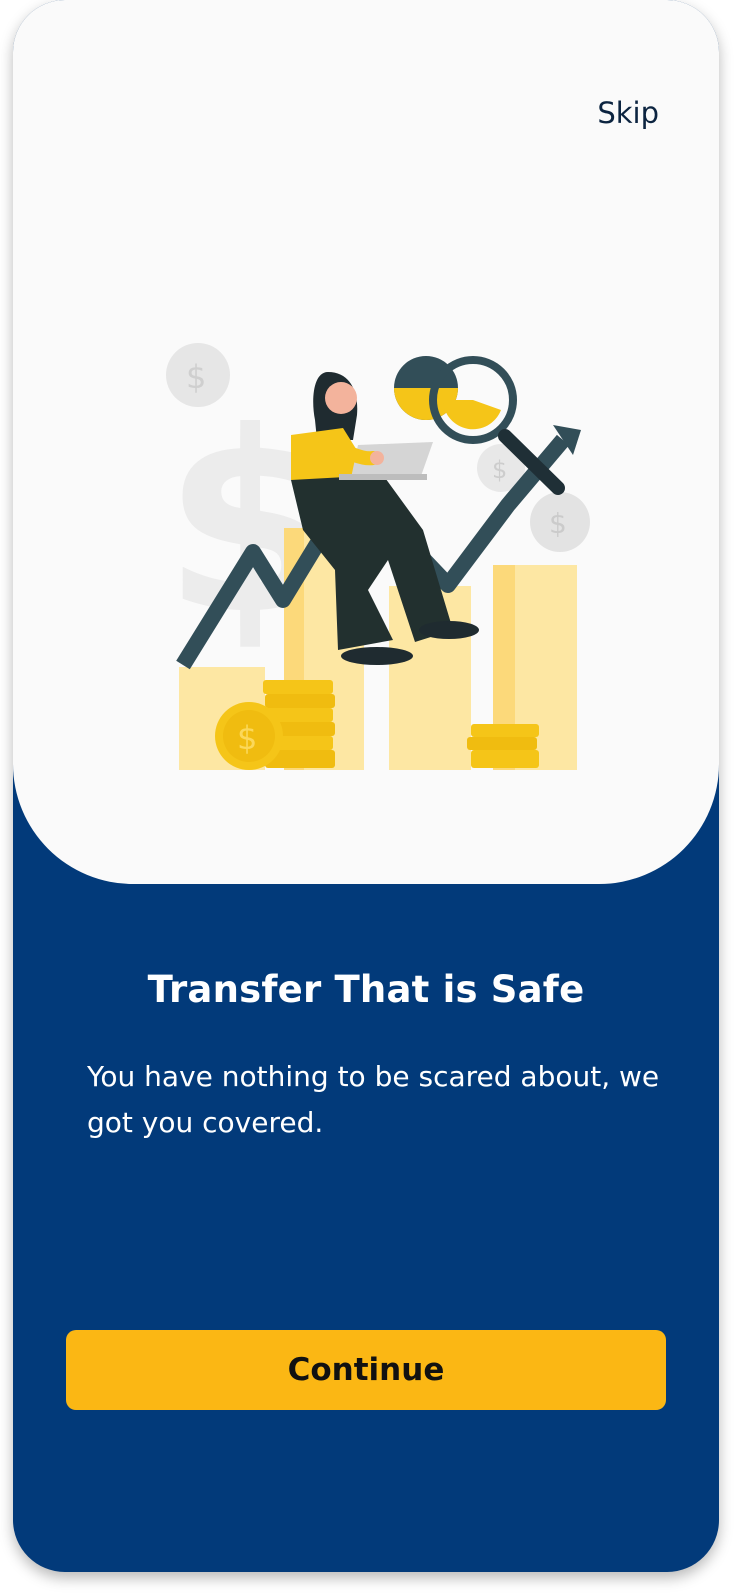 Image resolution: width=743 pixels, height=1594 pixels. I want to click on coin-stack-icon, so click(503, 746).